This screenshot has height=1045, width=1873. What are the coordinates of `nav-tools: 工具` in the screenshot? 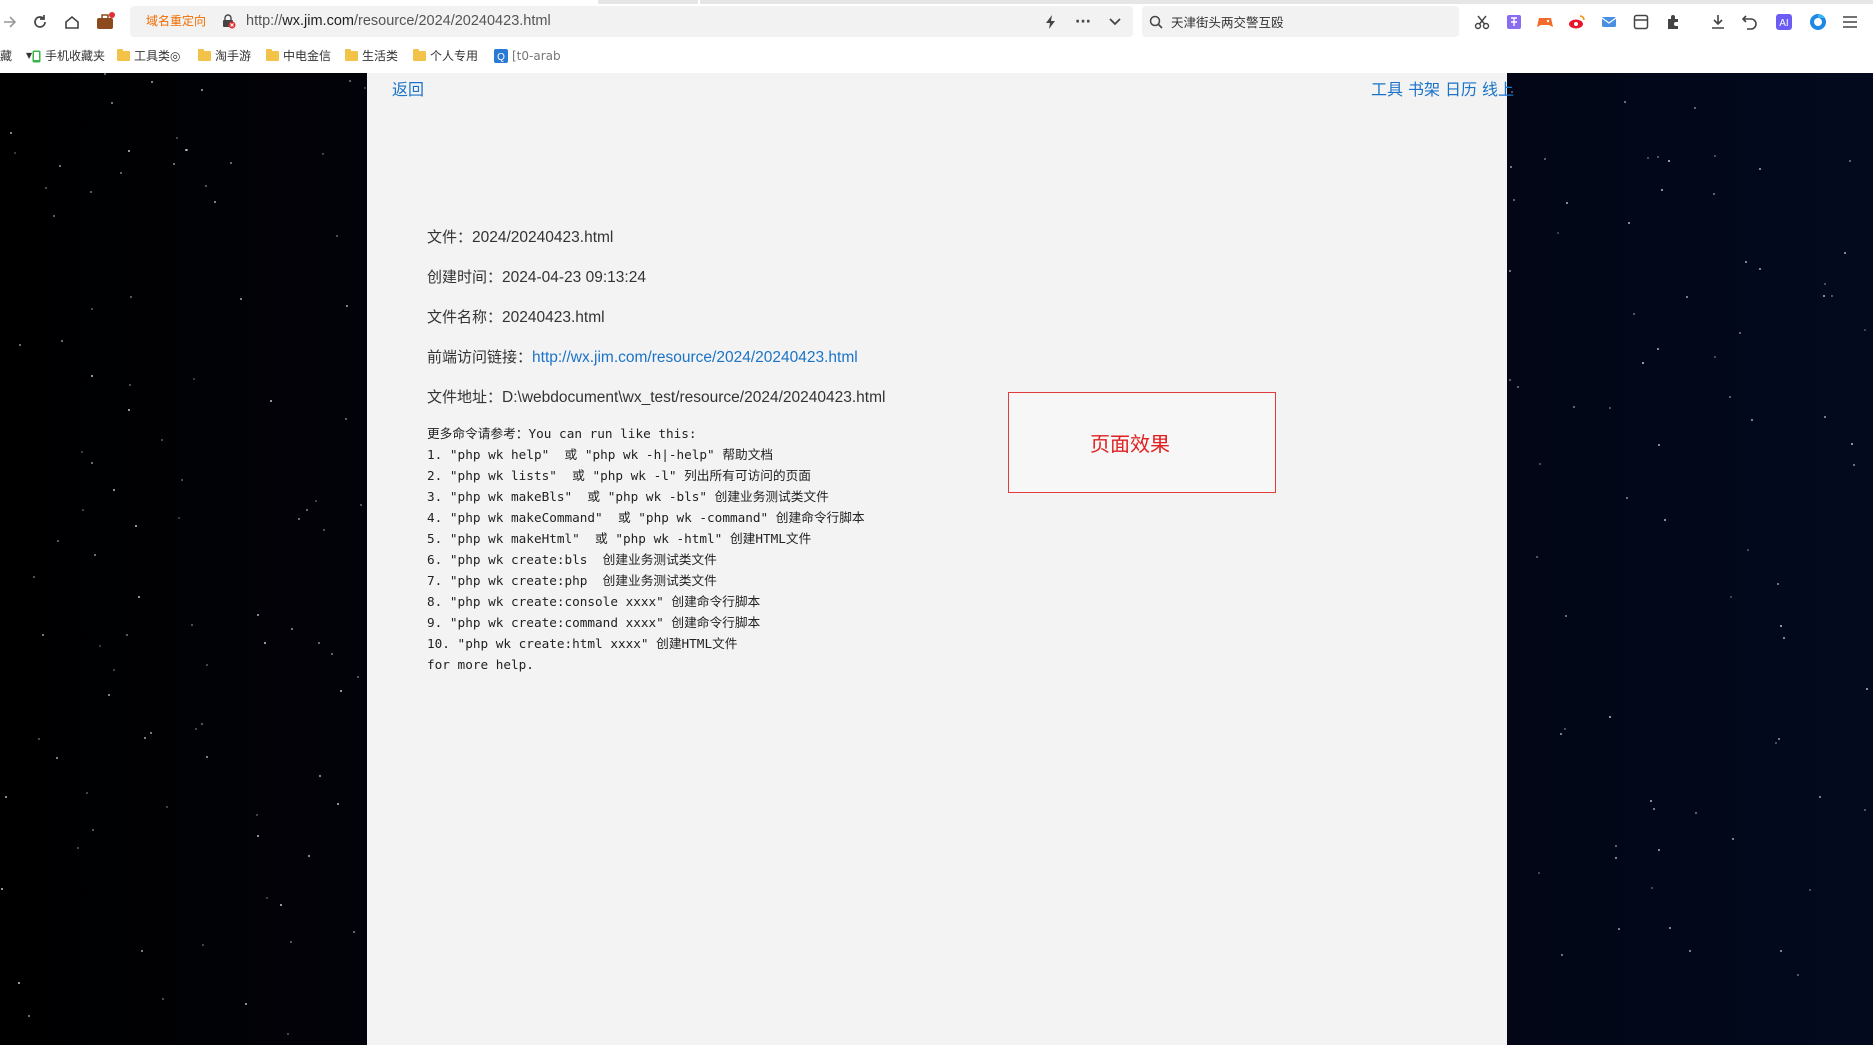 It's located at (1387, 88).